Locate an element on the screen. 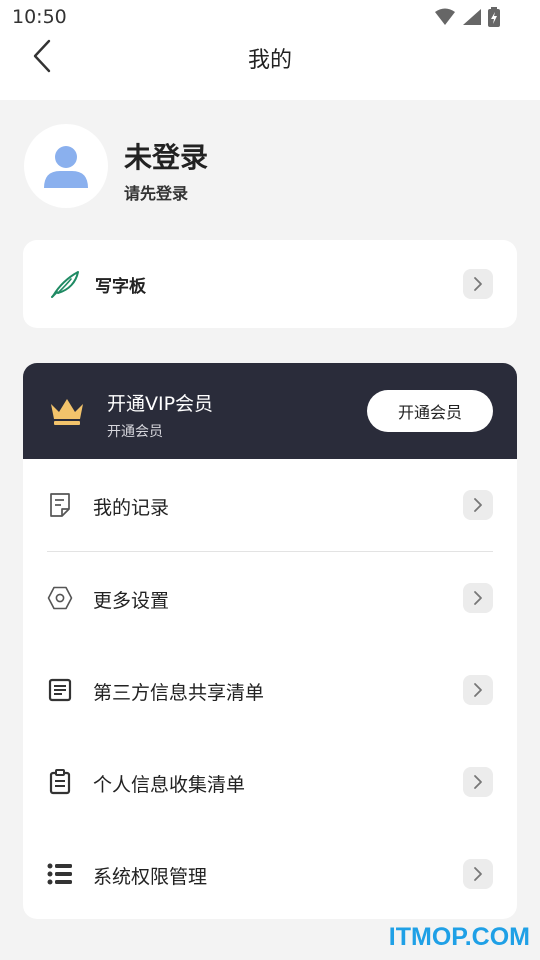 This screenshot has height=960, width=540. login-prompt: 请先登录 is located at coordinates (156, 192).